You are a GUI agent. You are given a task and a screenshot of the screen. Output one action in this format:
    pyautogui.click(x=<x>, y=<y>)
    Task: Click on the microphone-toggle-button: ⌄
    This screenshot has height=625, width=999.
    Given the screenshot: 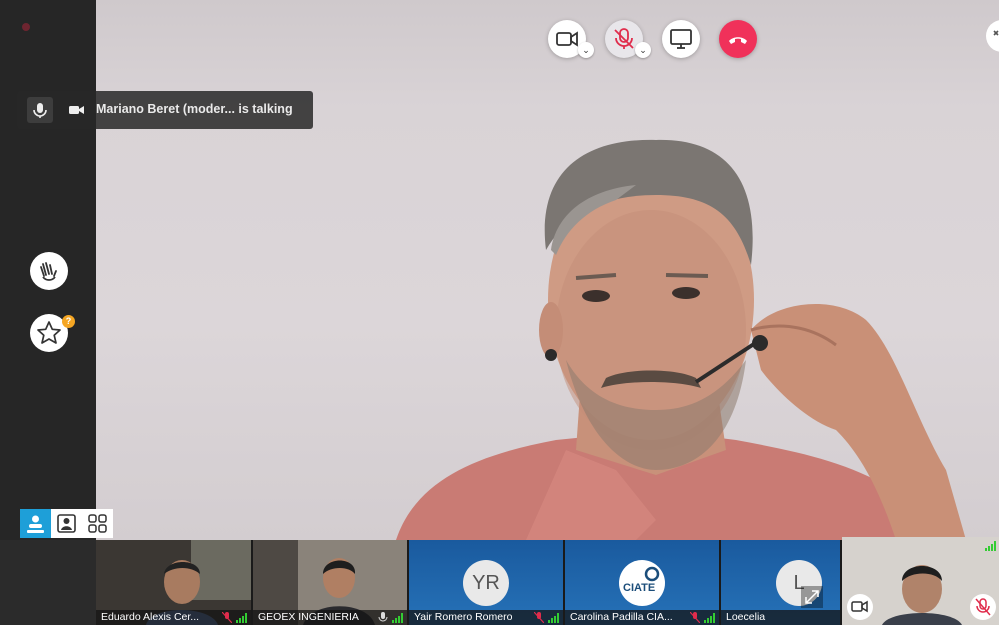 What is the action you would take?
    pyautogui.click(x=628, y=39)
    